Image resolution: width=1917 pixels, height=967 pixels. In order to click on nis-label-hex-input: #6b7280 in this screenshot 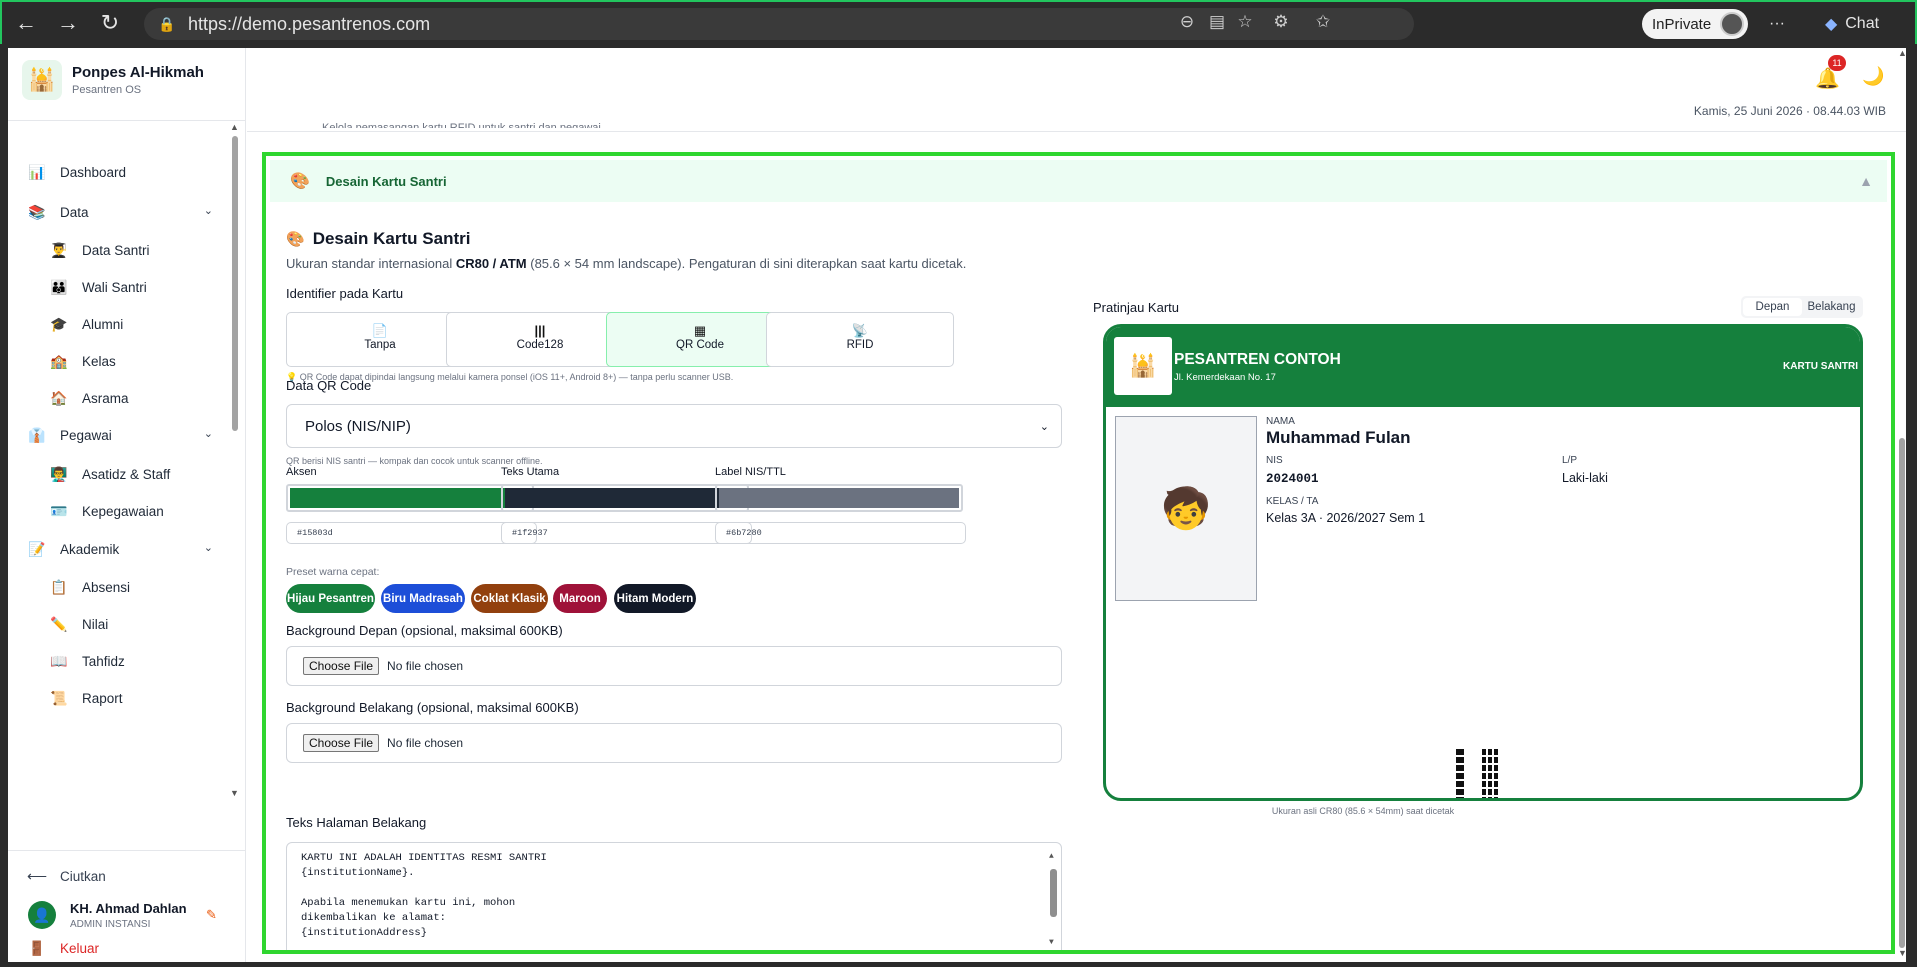, I will do `click(840, 533)`.